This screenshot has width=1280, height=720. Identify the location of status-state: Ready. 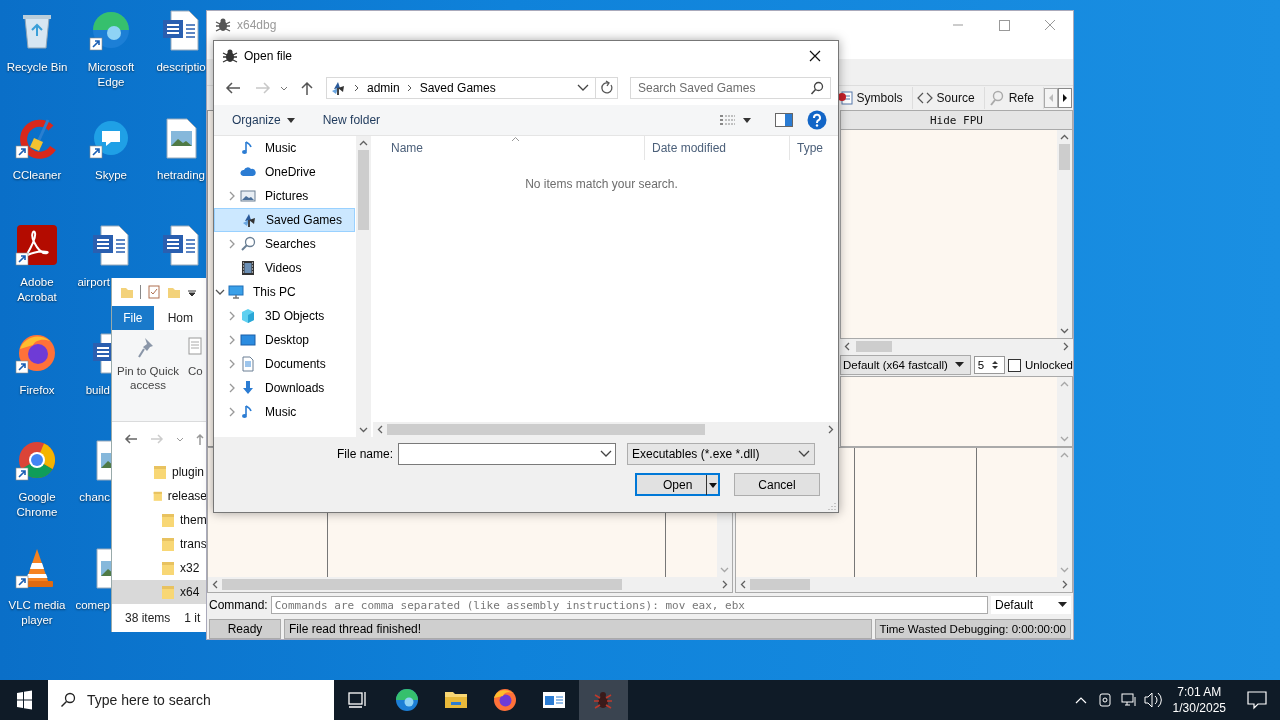
(245, 629).